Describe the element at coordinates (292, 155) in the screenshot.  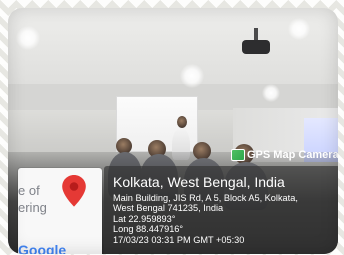
I see `gps-badge-label: GPS Map Camera` at that location.